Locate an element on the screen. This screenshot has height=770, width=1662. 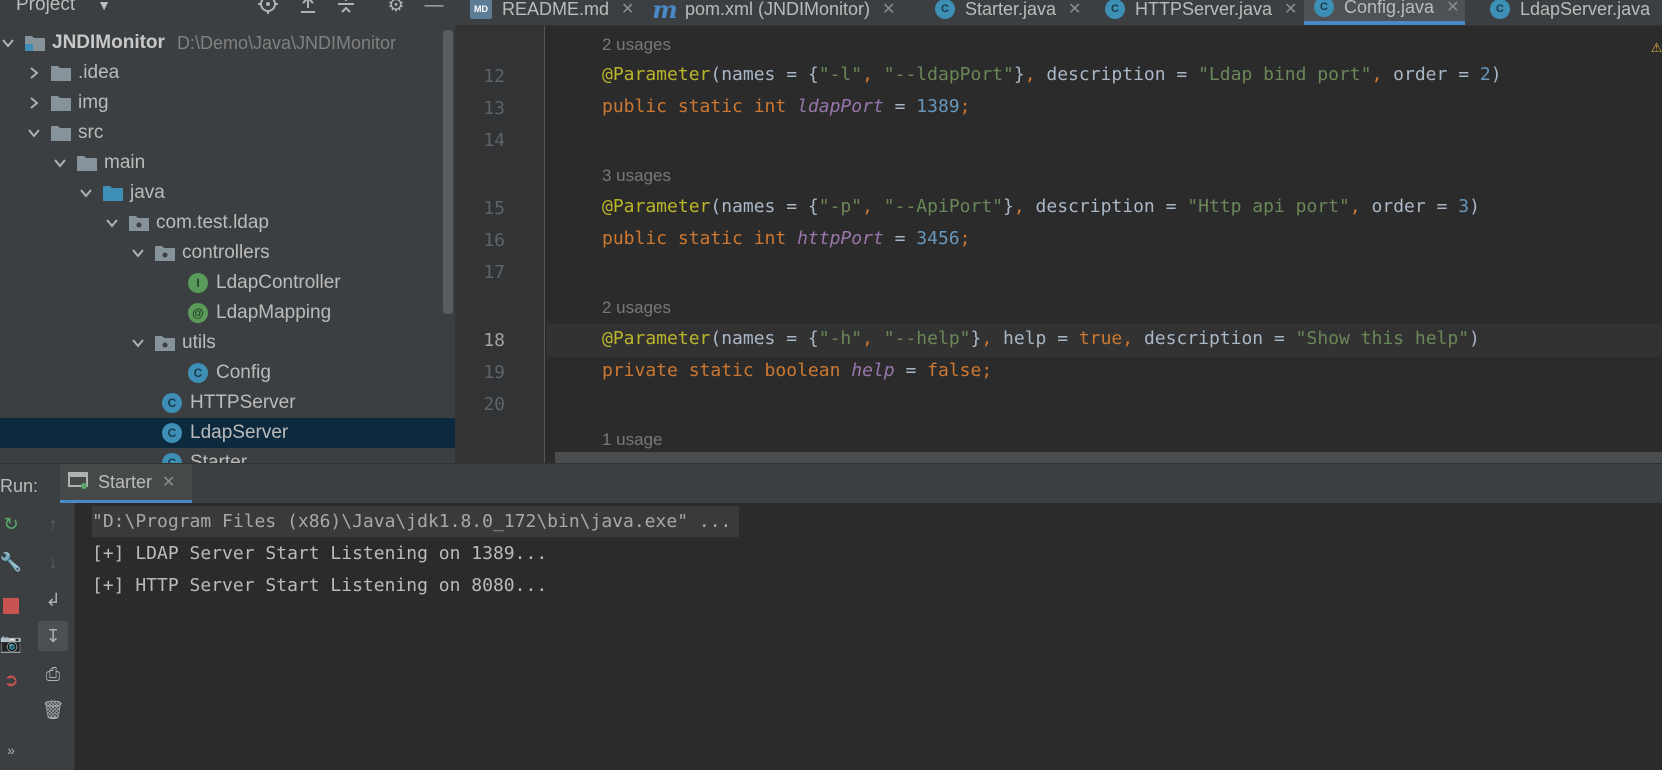
tree-item-module-root: JNDIMonitor D:\Demo\Java\JNDIMonitor is located at coordinates (220, 43).